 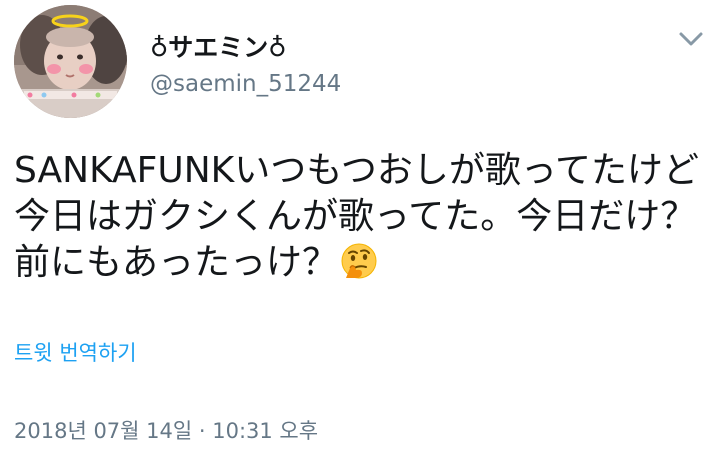 I want to click on avatar-photo, so click(x=70, y=61).